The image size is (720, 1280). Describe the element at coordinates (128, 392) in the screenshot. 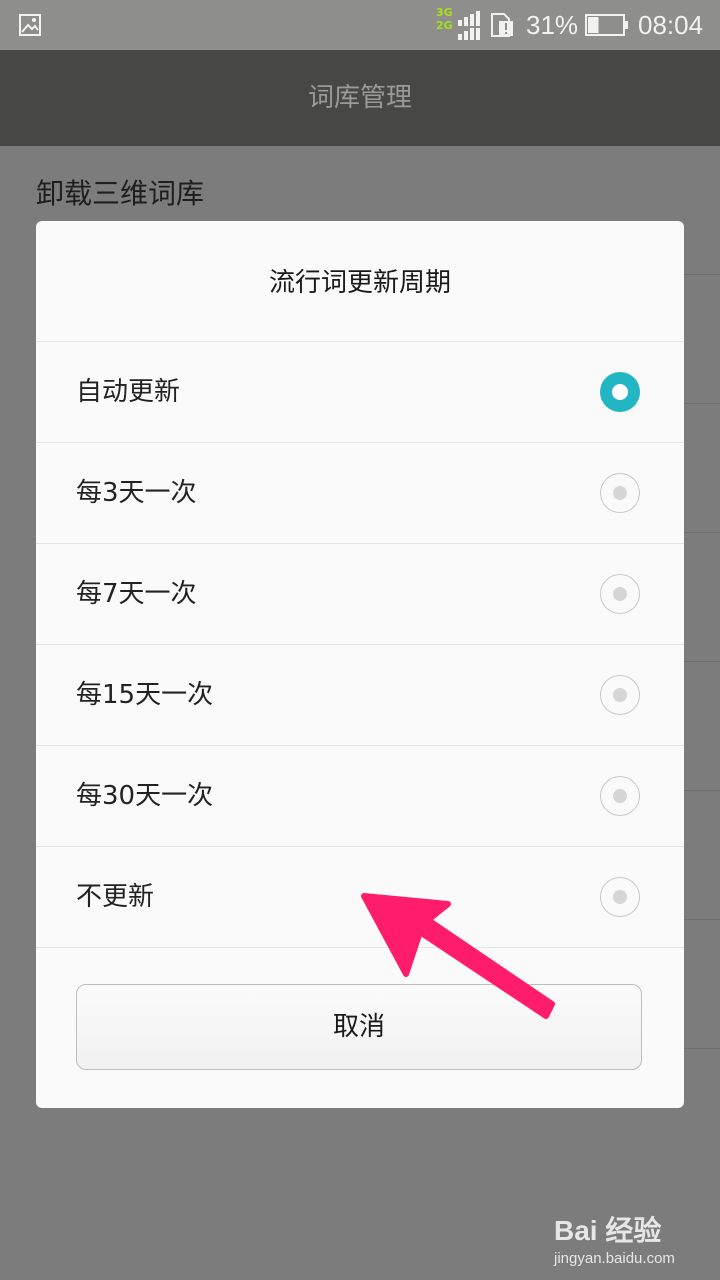

I see `option-label: 自动更新` at that location.